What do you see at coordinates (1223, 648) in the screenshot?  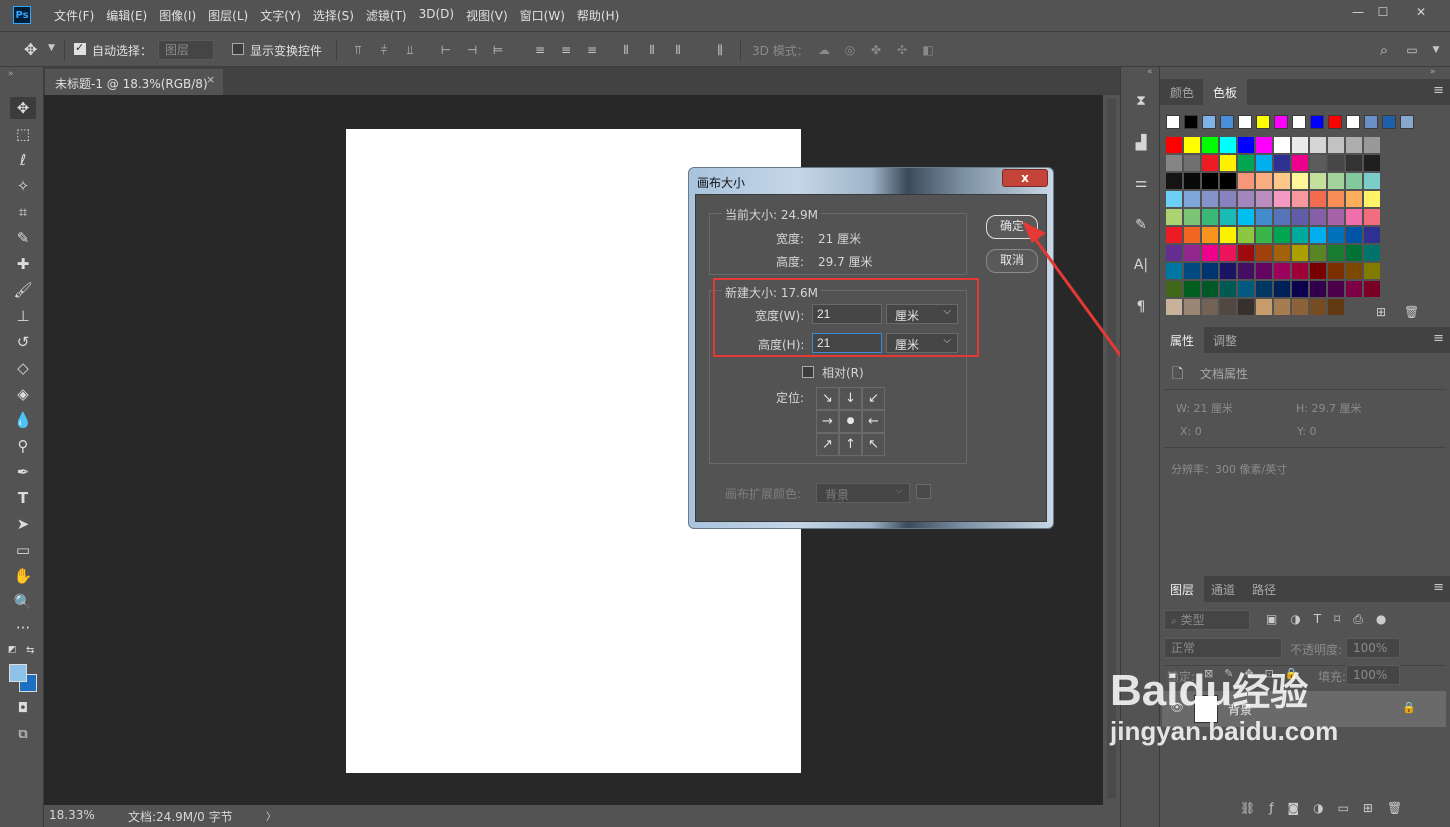 I see `blend-mode-select: 正常` at bounding box center [1223, 648].